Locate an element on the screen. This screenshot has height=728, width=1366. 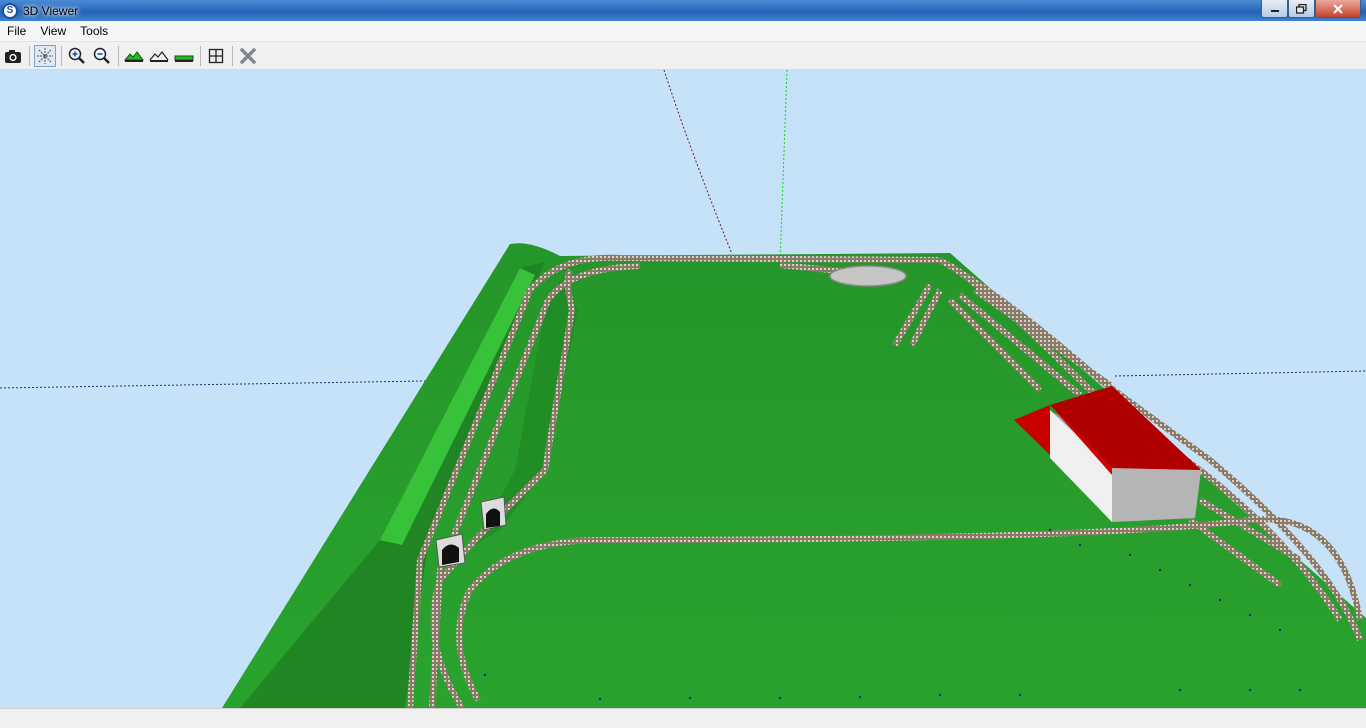
minimize-button is located at coordinates (1274, 9).